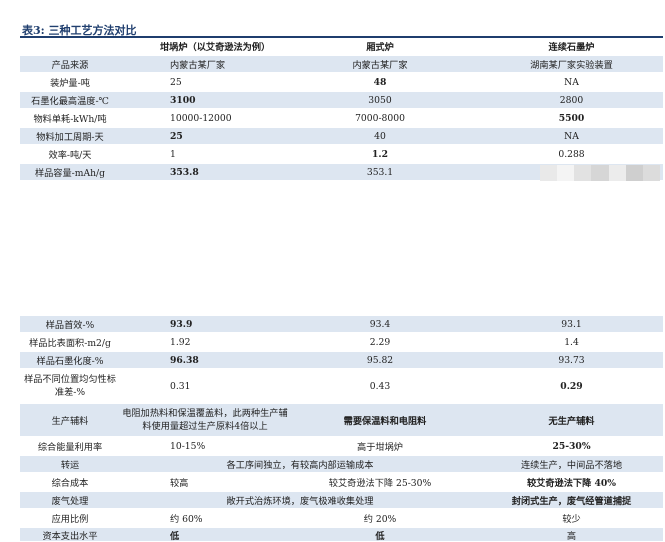 Image resolution: width=665 pixels, height=542 pixels. I want to click on cell: 高于坩埚炉, so click(380, 447).